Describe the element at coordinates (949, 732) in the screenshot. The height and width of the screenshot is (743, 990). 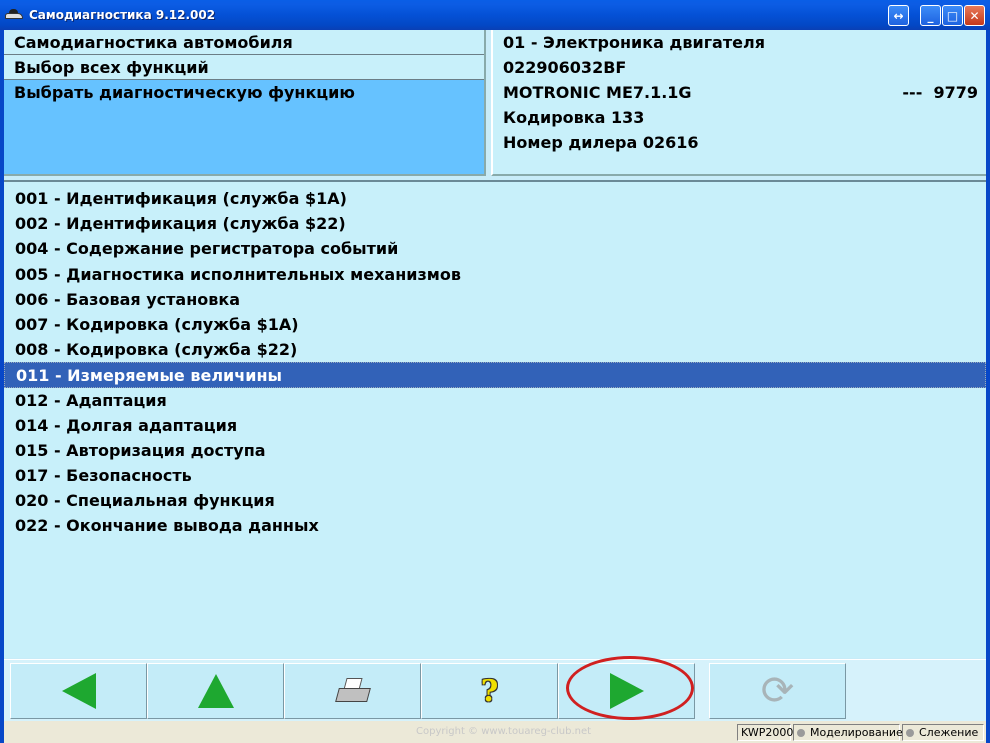
I see `tracking-label: Слежение` at that location.